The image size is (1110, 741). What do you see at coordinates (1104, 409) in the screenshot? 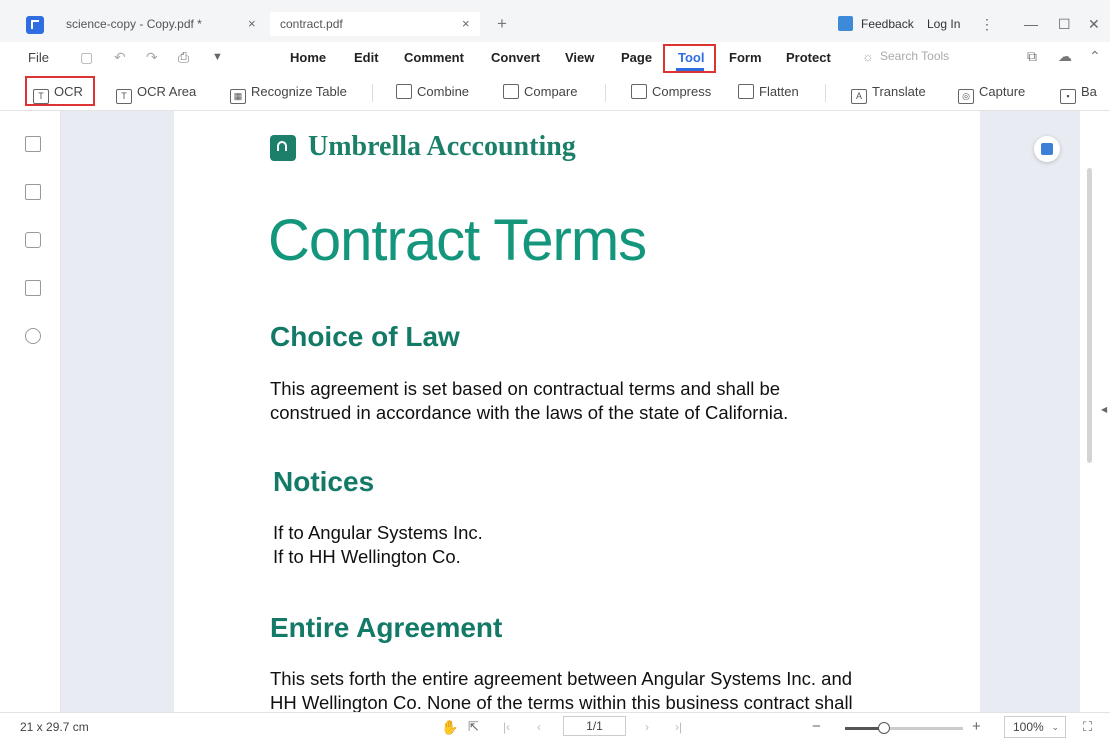
I see `expand-right-panel-icon: ◀` at bounding box center [1104, 409].